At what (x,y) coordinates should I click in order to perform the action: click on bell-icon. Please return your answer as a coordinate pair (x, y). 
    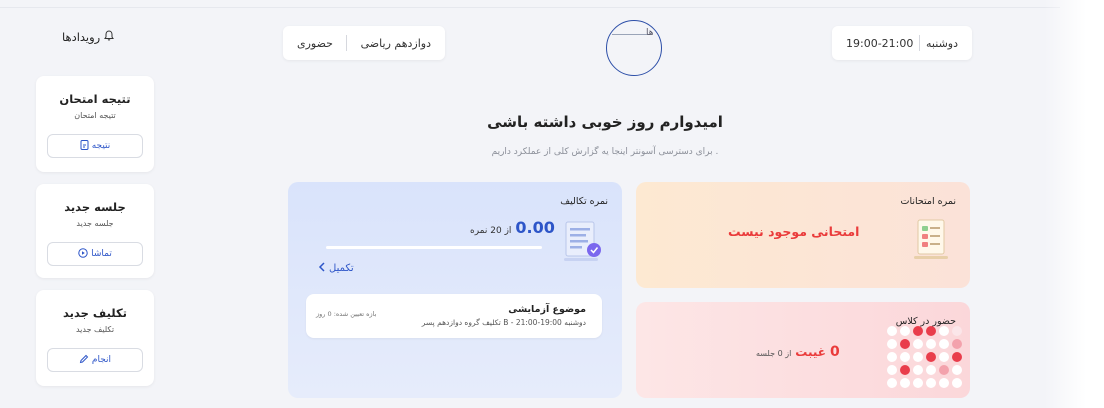
    Looking at the image, I should click on (109, 37).